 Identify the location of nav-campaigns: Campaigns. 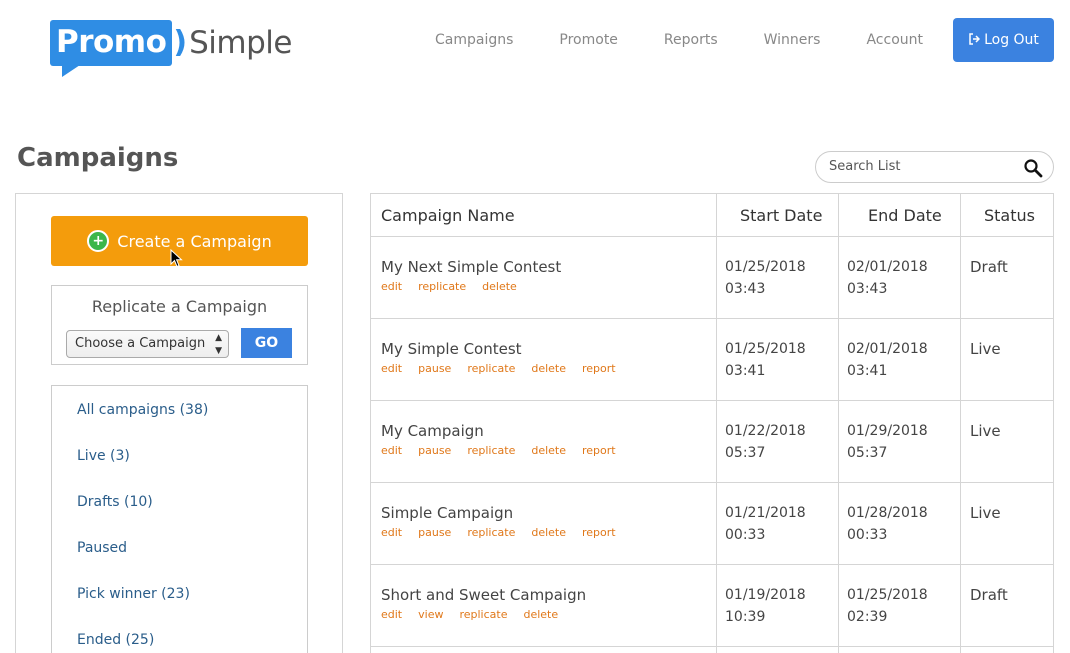
(474, 40).